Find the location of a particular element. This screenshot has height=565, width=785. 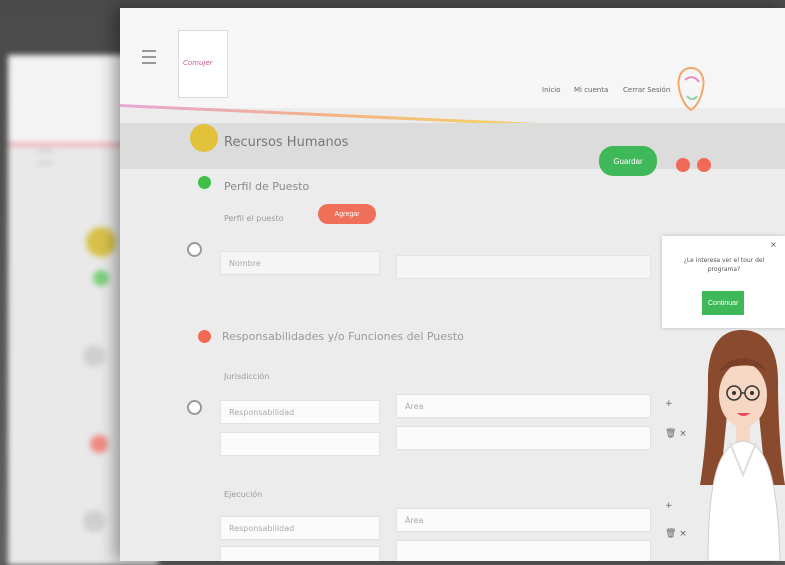

nav-account: Mi cuenta is located at coordinates (591, 90).